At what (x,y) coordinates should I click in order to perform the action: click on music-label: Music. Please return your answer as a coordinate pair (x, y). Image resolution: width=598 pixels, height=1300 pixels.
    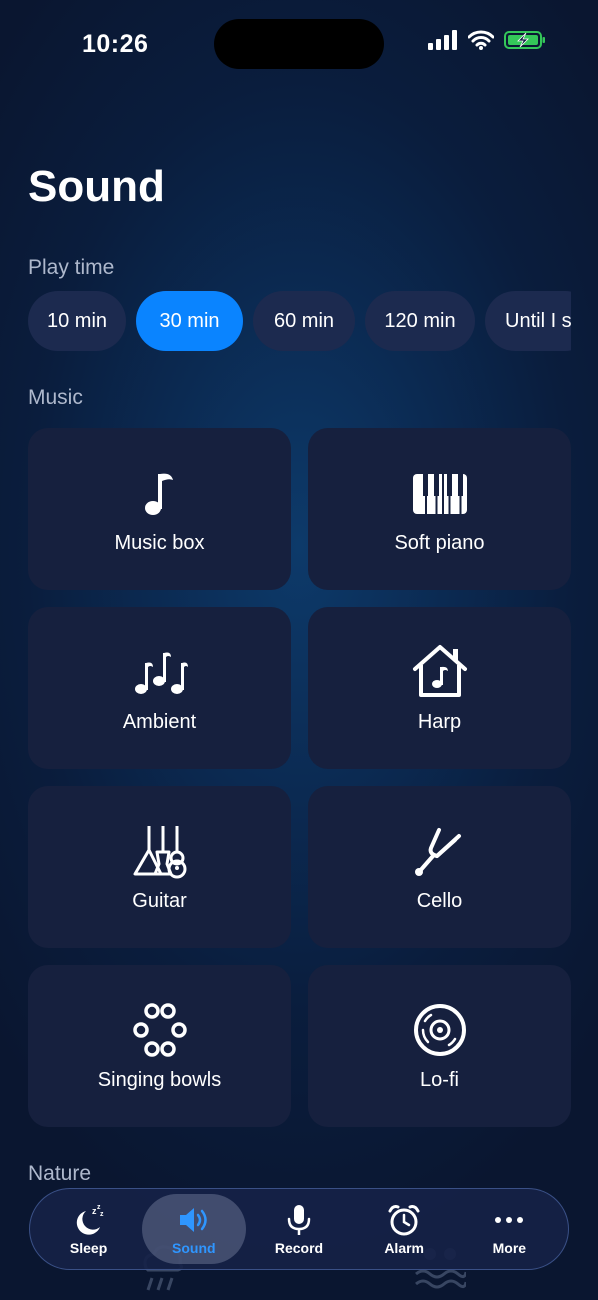
    Looking at the image, I should click on (55, 397).